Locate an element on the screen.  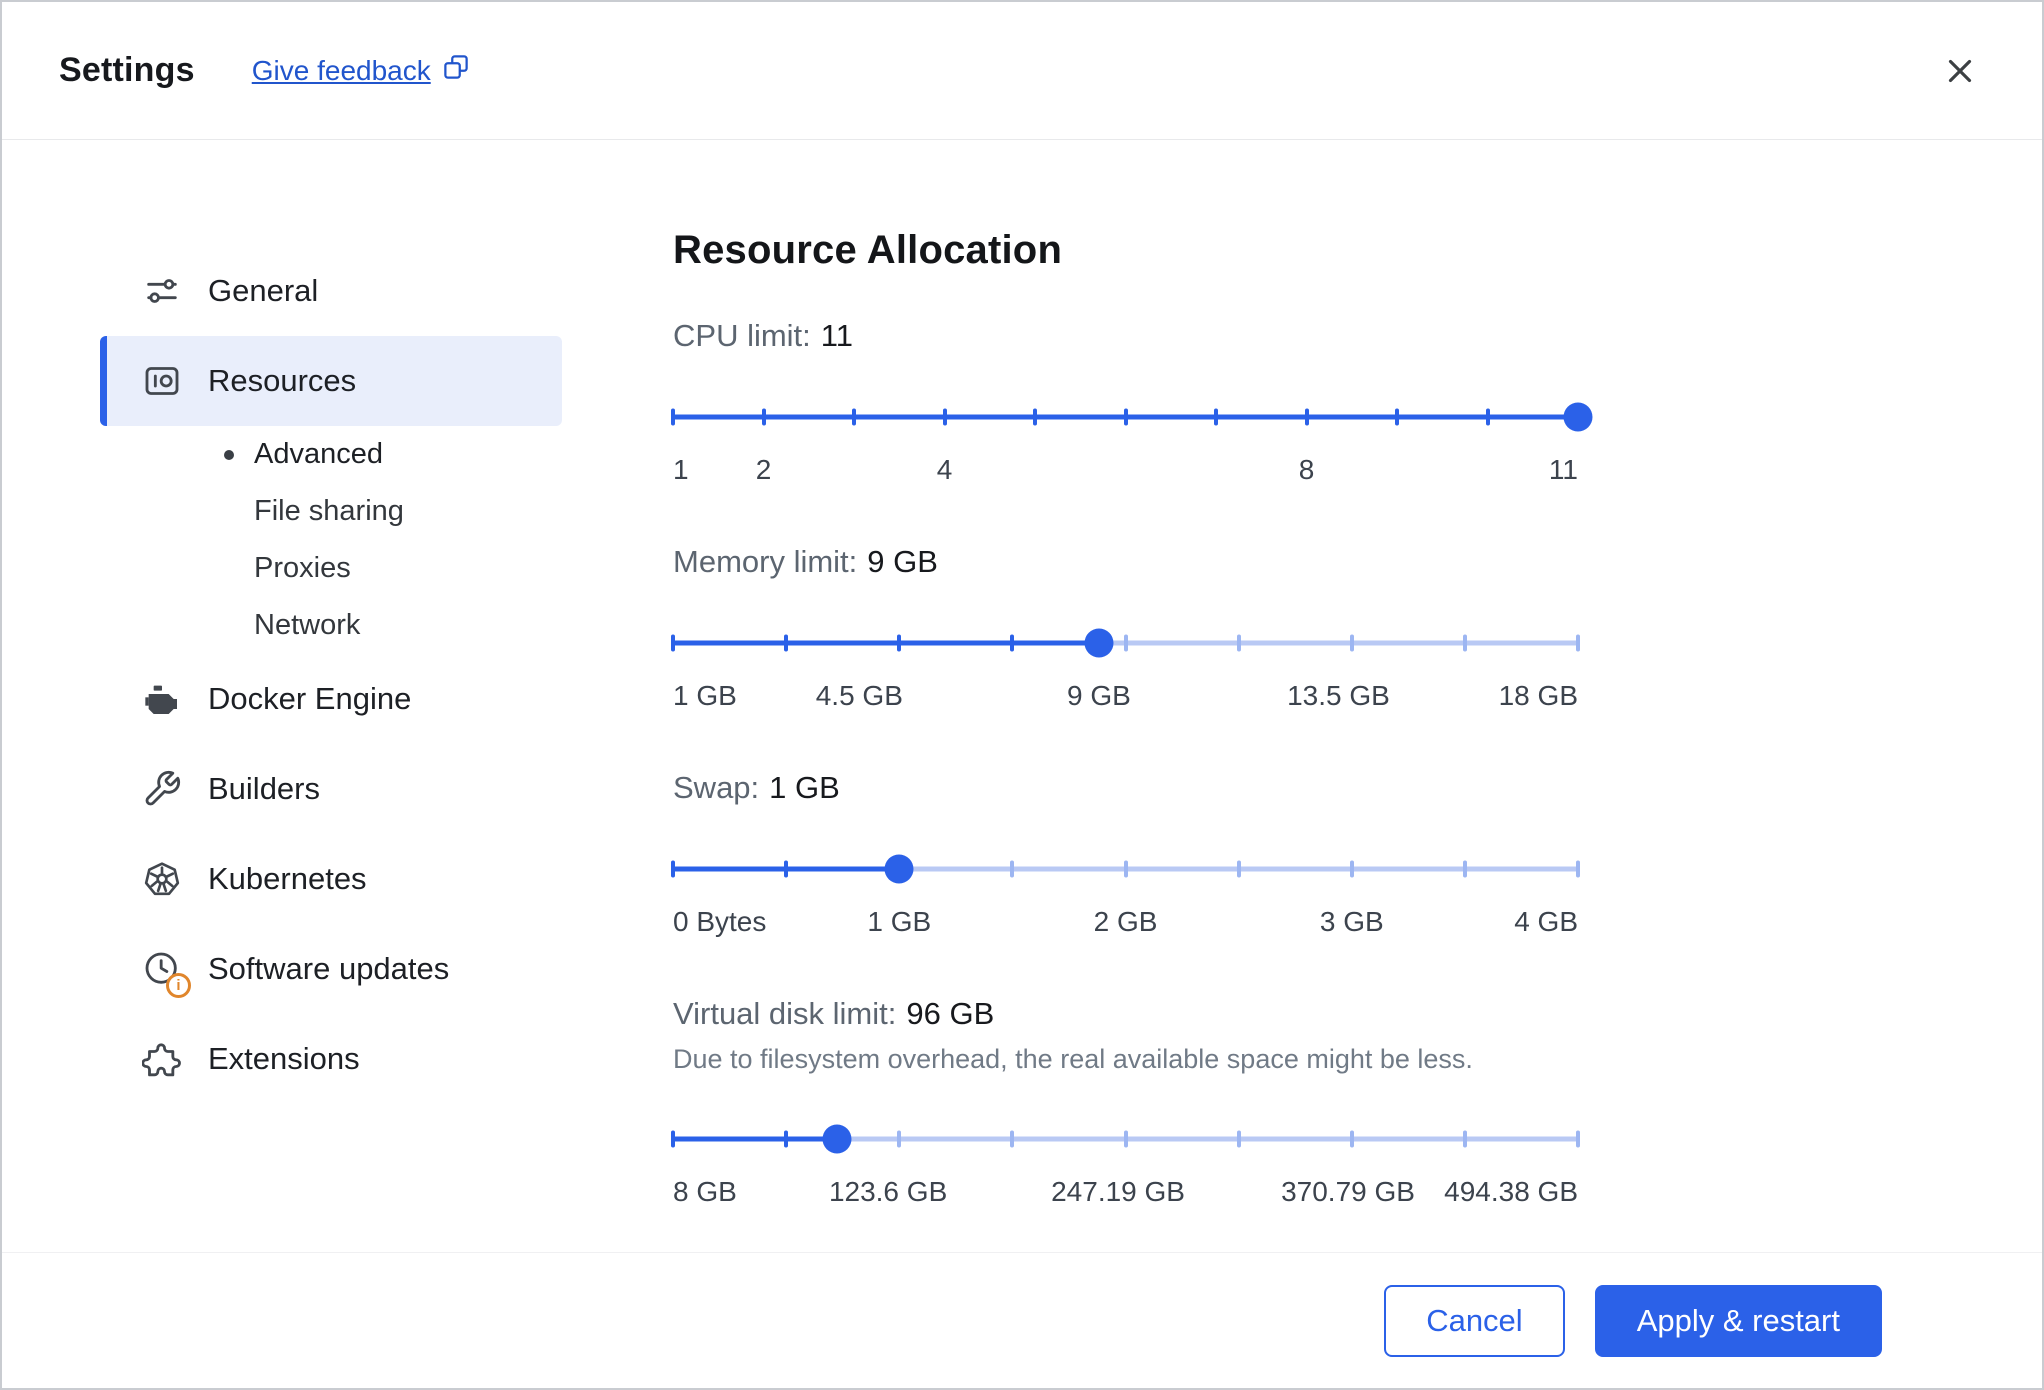
slider-tick-label: 0 Bytes is located at coordinates (720, 921).